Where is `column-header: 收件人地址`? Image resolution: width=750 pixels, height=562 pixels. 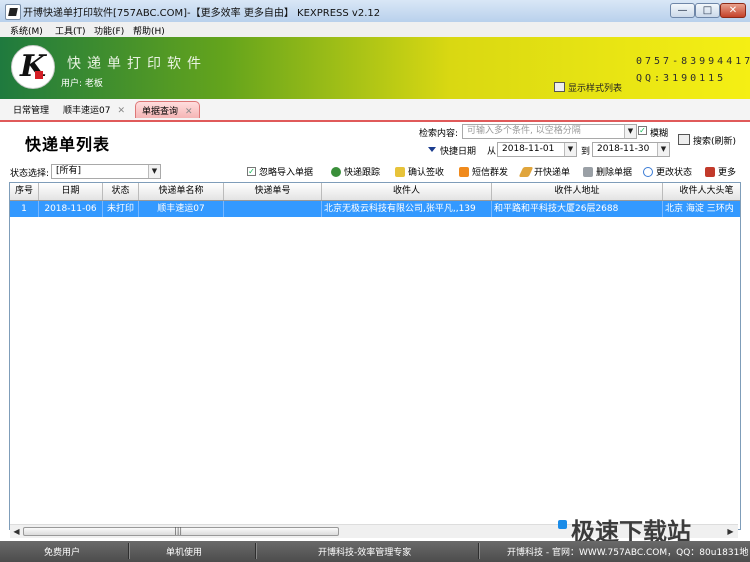
column-header: 收件人地址 is located at coordinates (577, 191).